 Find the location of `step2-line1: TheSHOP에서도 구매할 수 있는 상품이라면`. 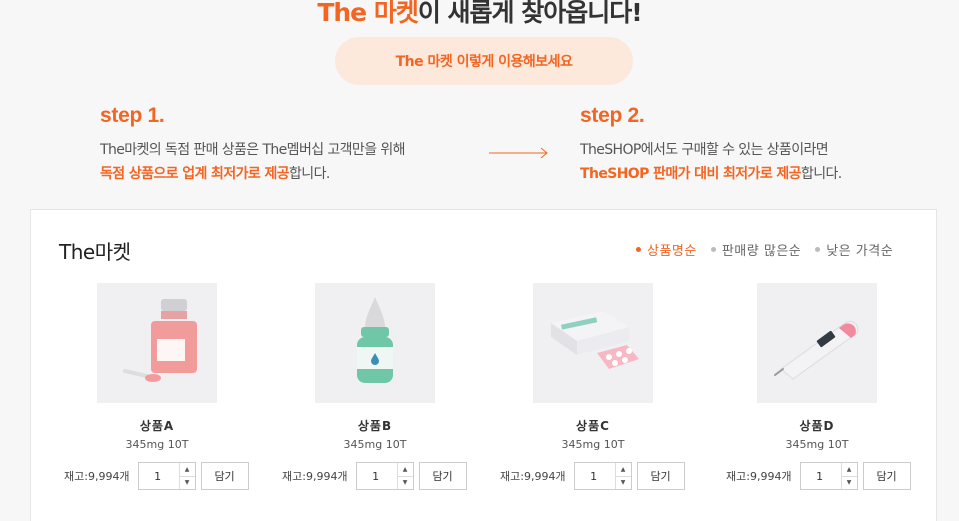

step2-line1: TheSHOP에서도 구매할 수 있는 상품이라면 is located at coordinates (704, 150).